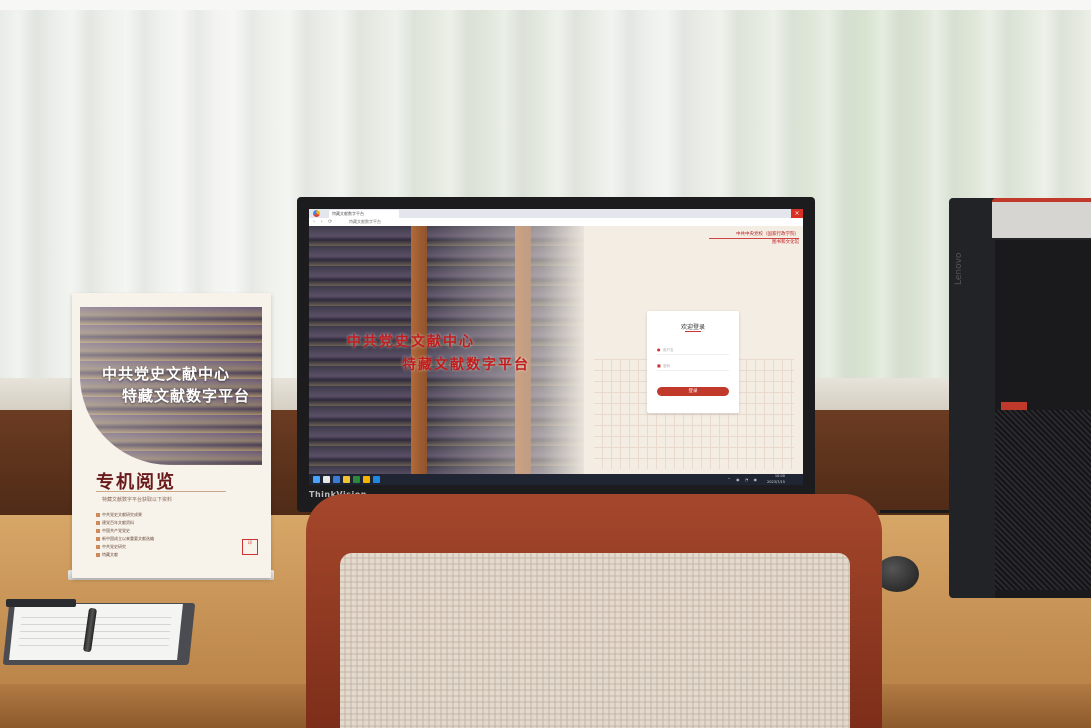 Image resolution: width=1091 pixels, height=728 pixels. I want to click on list-item: 建党百年文献资料, so click(171, 523).